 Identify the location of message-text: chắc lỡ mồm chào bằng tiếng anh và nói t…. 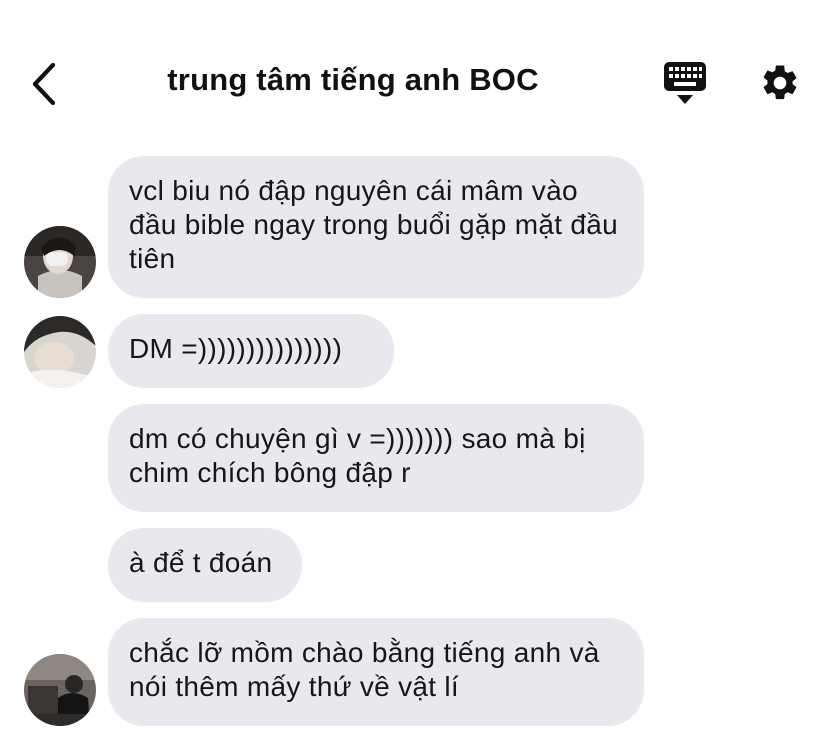
(364, 669).